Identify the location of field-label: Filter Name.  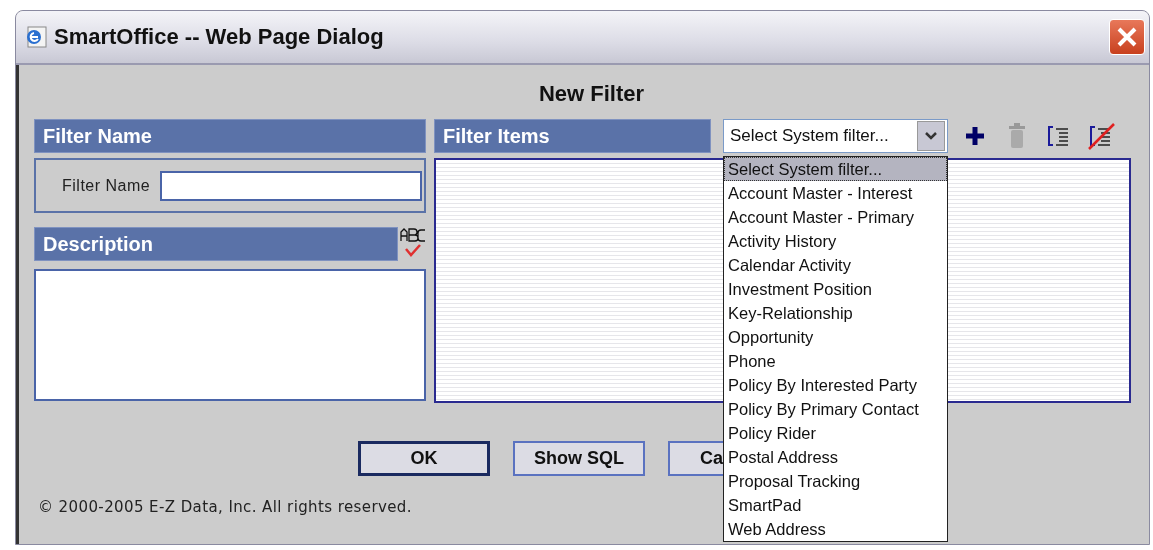
(106, 185).